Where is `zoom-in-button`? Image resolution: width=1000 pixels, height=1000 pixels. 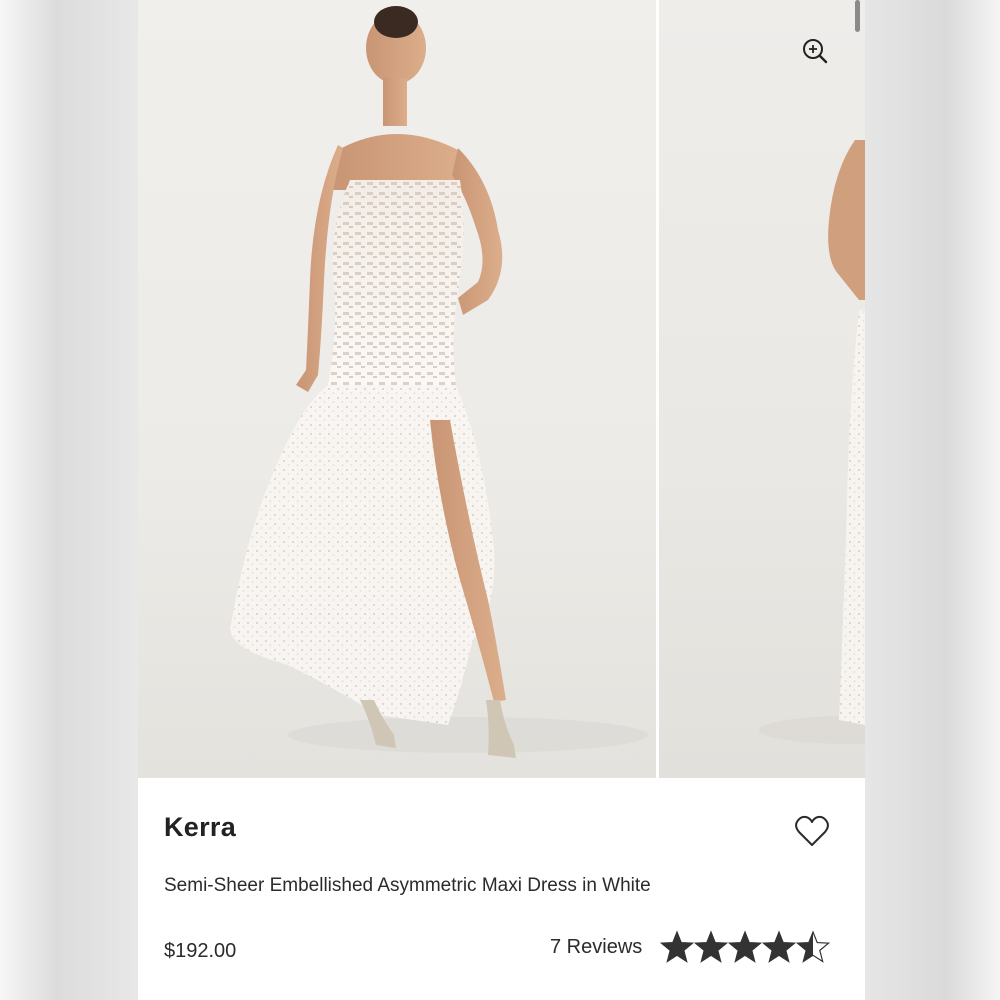 zoom-in-button is located at coordinates (815, 51).